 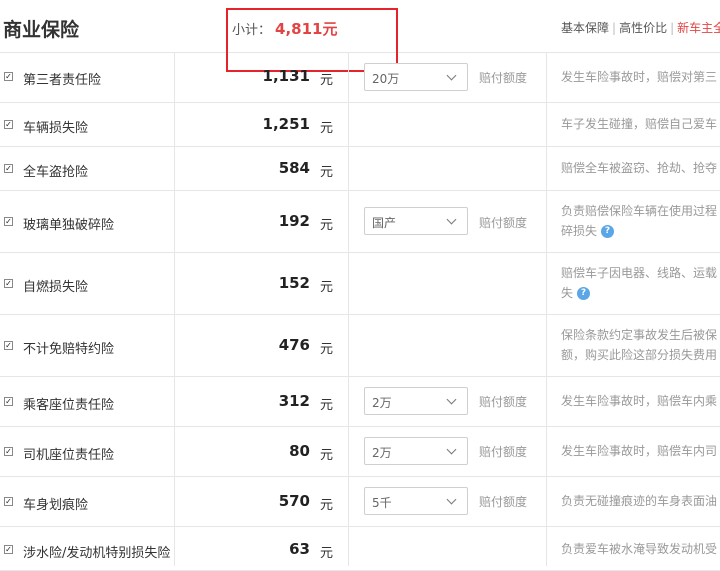 What do you see at coordinates (360, 283) in the screenshot?
I see `table-row: ✓ 自燃损失险 152 元 赔偿车子因电器、线路、运载失?` at bounding box center [360, 283].